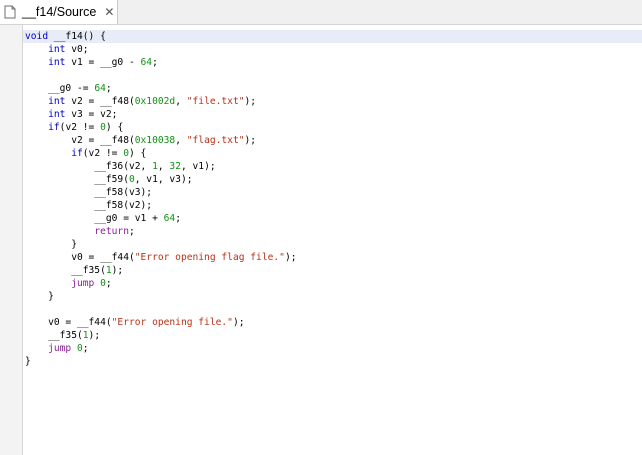 Image resolution: width=642 pixels, height=455 pixels. I want to click on code-line: int v0;, so click(161, 49).